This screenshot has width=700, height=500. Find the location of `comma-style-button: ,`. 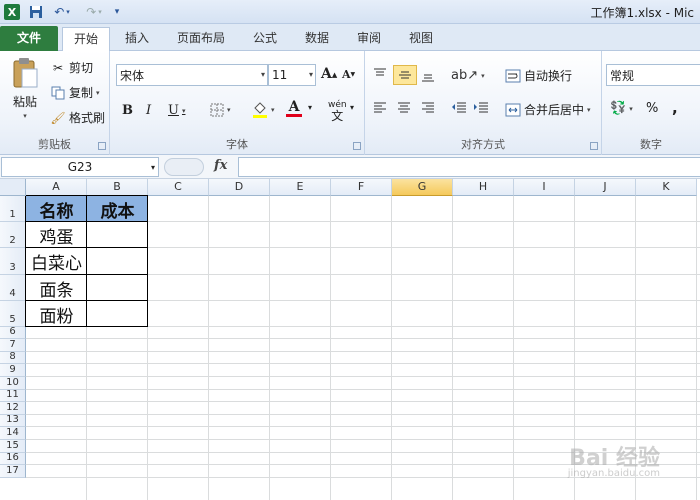

comma-style-button: , is located at coordinates (675, 108).